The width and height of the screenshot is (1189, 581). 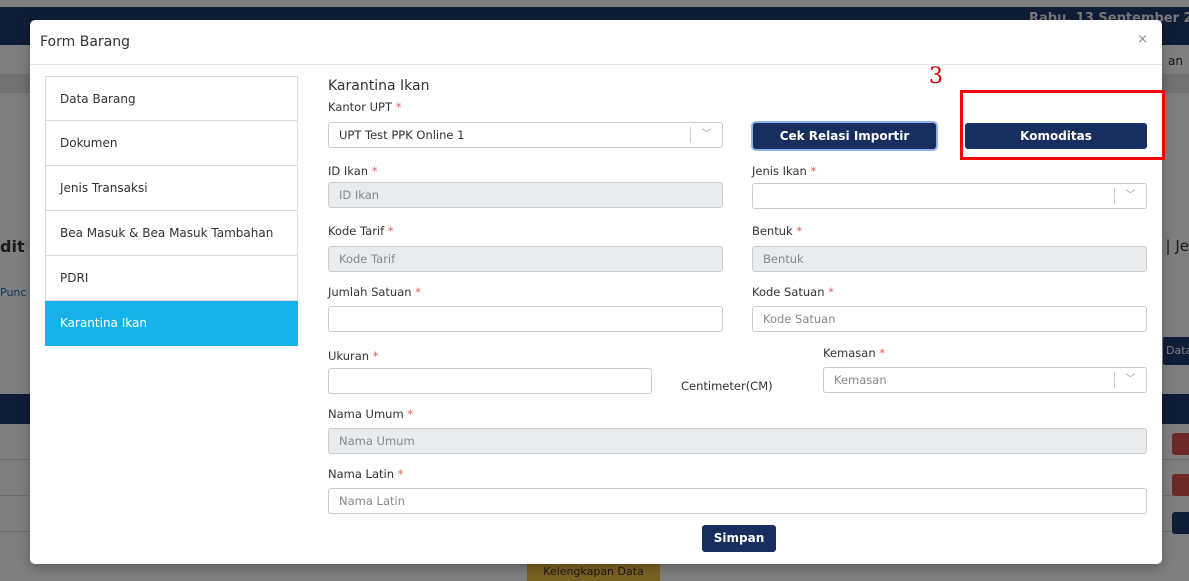 What do you see at coordinates (366, 474) in the screenshot?
I see `nama-latin-label: Nama Latin *` at bounding box center [366, 474].